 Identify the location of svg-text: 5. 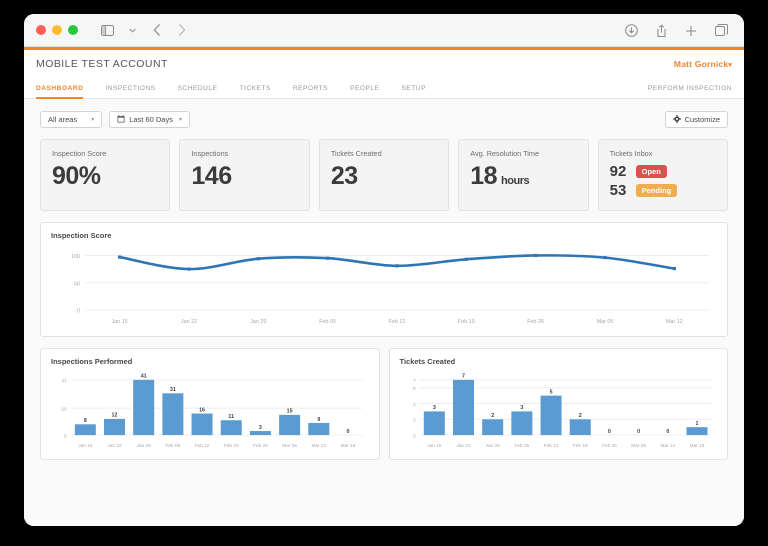
(550, 392).